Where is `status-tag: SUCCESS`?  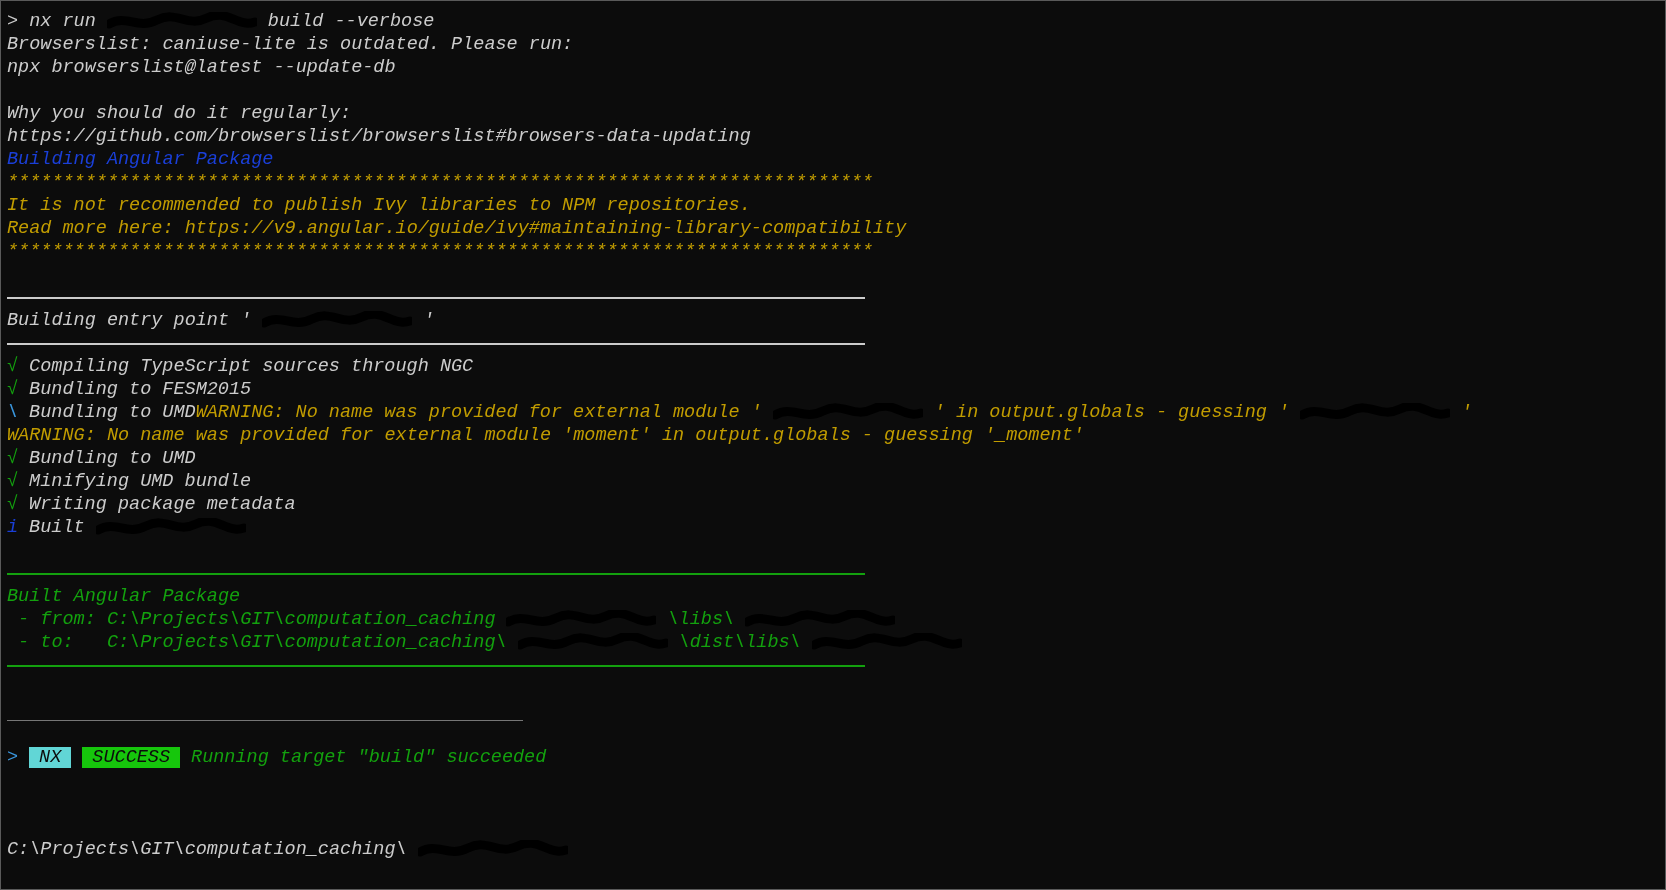 status-tag: SUCCESS is located at coordinates (131, 757).